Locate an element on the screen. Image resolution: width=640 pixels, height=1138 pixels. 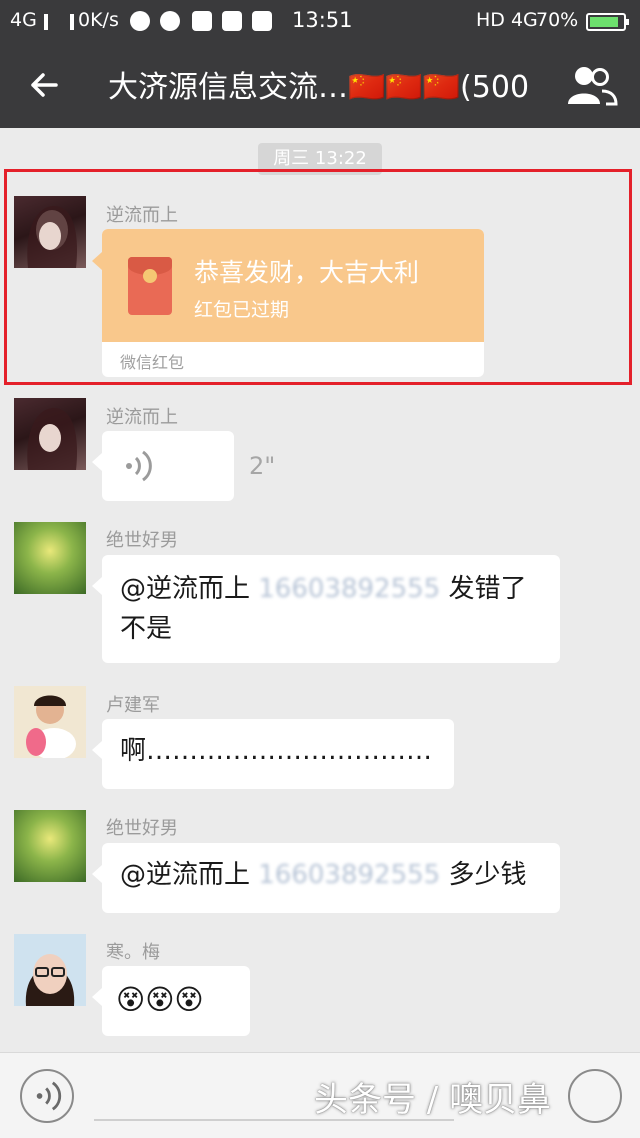
chat-notification-icon is located at coordinates (140, 21).